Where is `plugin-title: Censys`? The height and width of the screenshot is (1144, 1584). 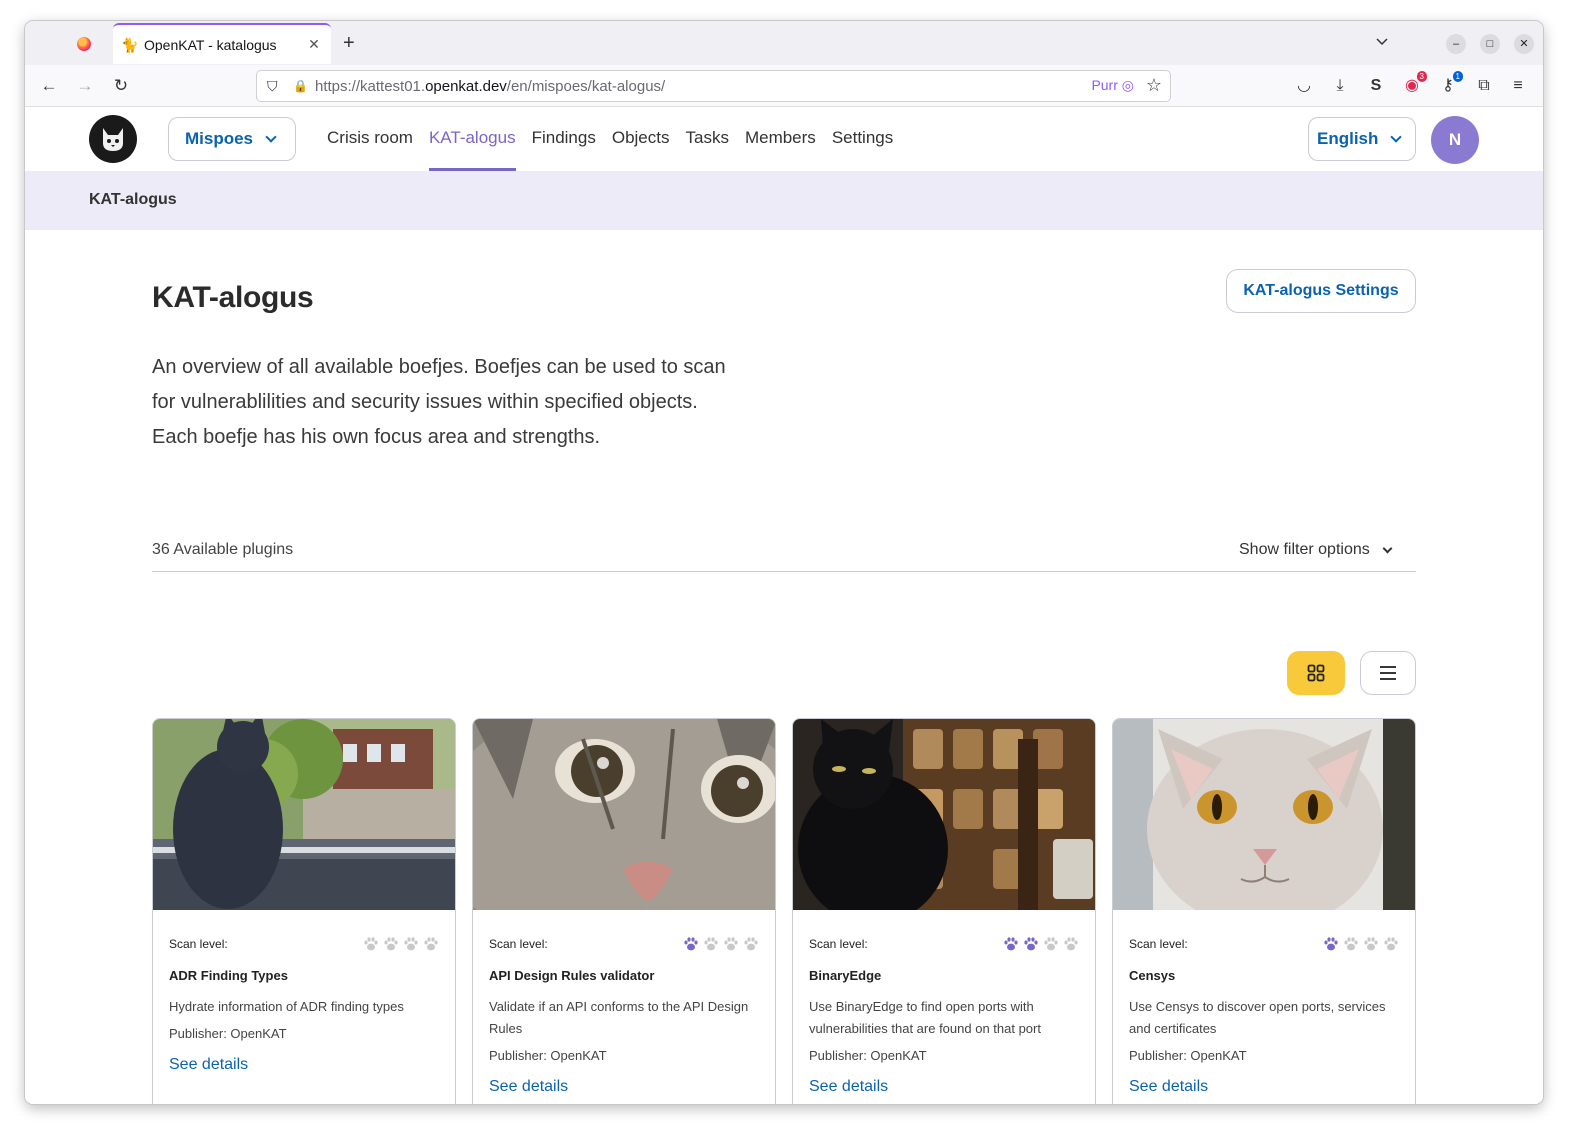
plugin-title: Censys is located at coordinates (1152, 975).